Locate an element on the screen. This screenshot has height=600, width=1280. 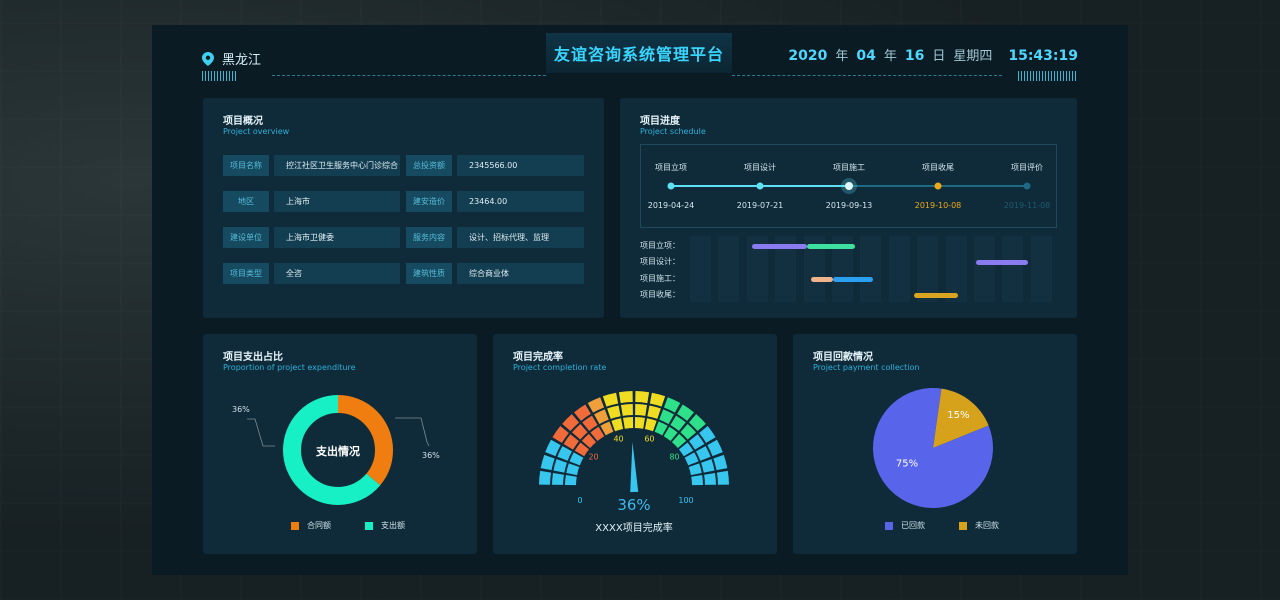
field-label: 项目类型 is located at coordinates (246, 273).